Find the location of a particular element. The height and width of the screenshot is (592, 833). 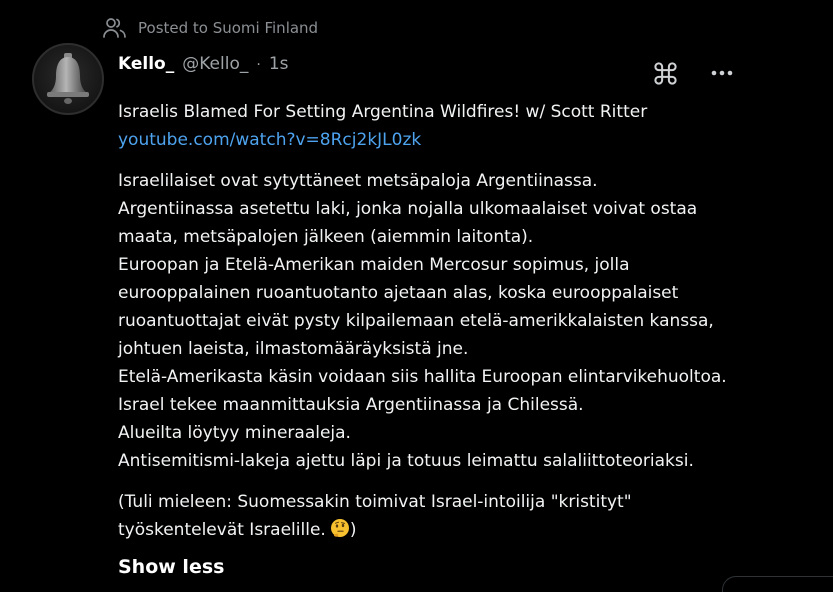

show-less-button: Show less is located at coordinates (171, 567).